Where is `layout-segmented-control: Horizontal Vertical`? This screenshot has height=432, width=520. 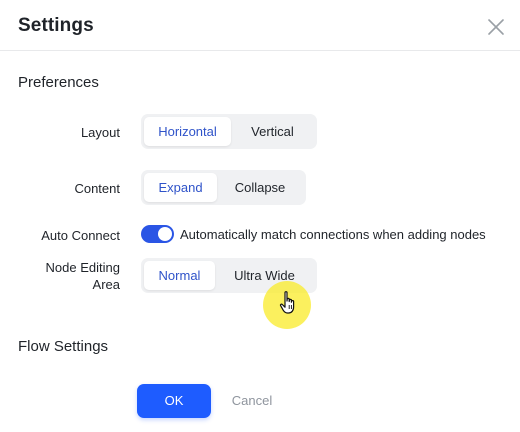 layout-segmented-control: Horizontal Vertical is located at coordinates (229, 131).